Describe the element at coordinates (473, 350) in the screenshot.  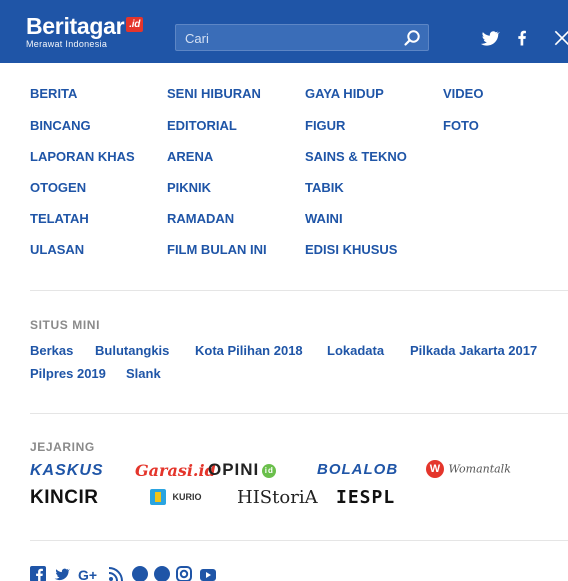
I see `mini-link-pilkada-jakarta-2017: Pilkada Jakarta 2017` at that location.